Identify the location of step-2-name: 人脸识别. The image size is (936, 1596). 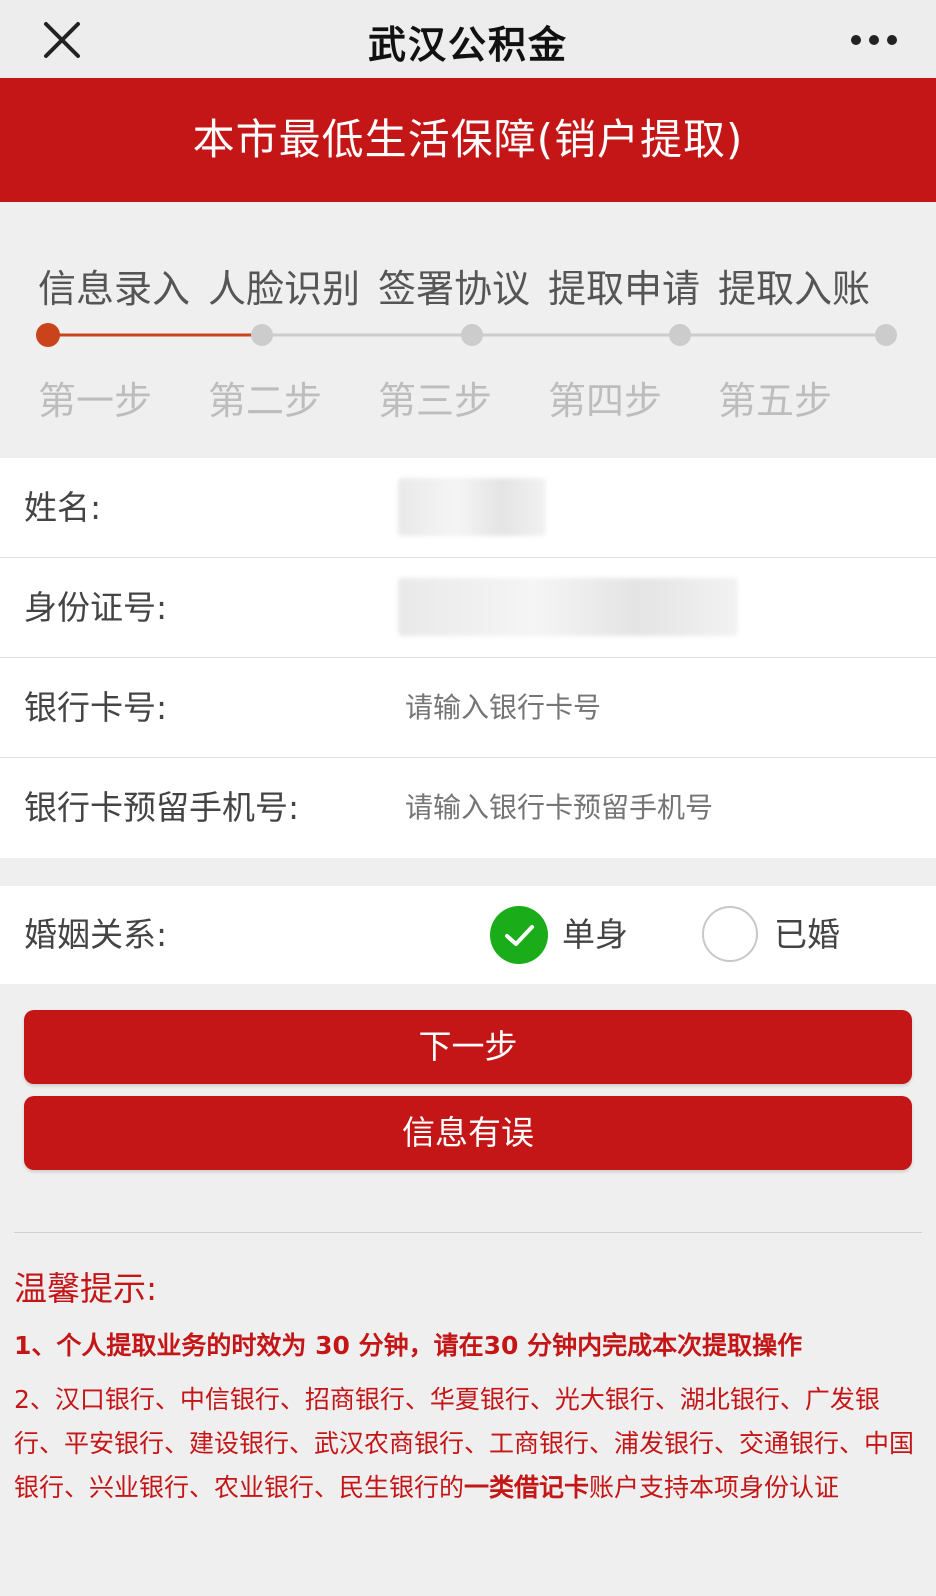
(284, 289).